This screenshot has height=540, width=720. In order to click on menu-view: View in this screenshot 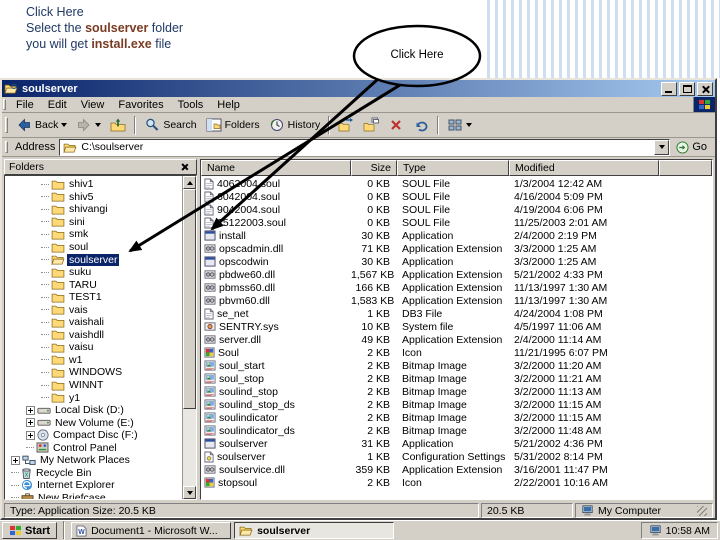, I will do `click(93, 105)`.